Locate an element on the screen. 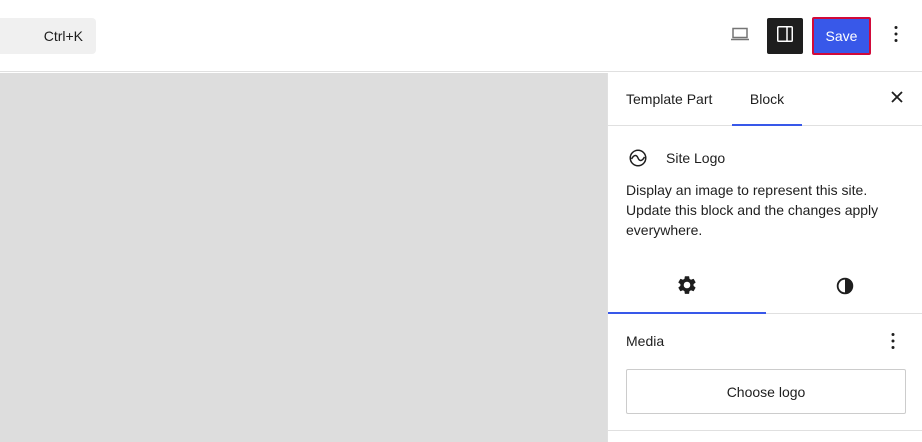 The image size is (922, 442). close-sidebar-button is located at coordinates (897, 99).